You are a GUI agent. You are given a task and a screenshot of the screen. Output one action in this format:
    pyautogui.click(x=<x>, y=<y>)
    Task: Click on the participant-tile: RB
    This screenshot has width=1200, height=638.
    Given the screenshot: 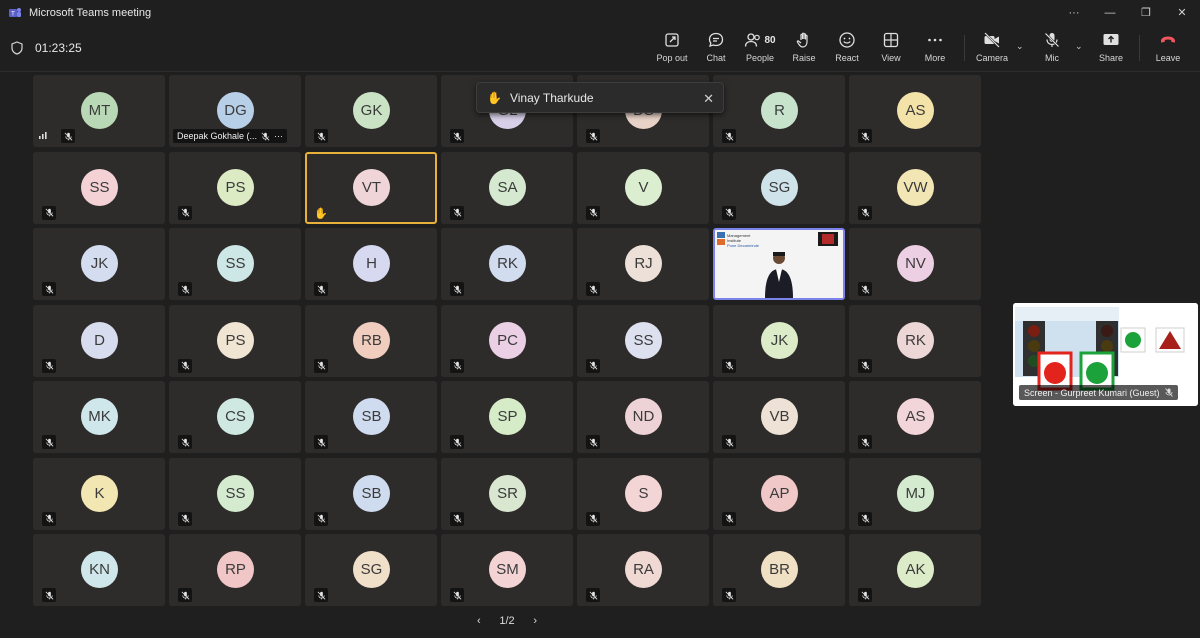 What is the action you would take?
    pyautogui.click(x=371, y=340)
    